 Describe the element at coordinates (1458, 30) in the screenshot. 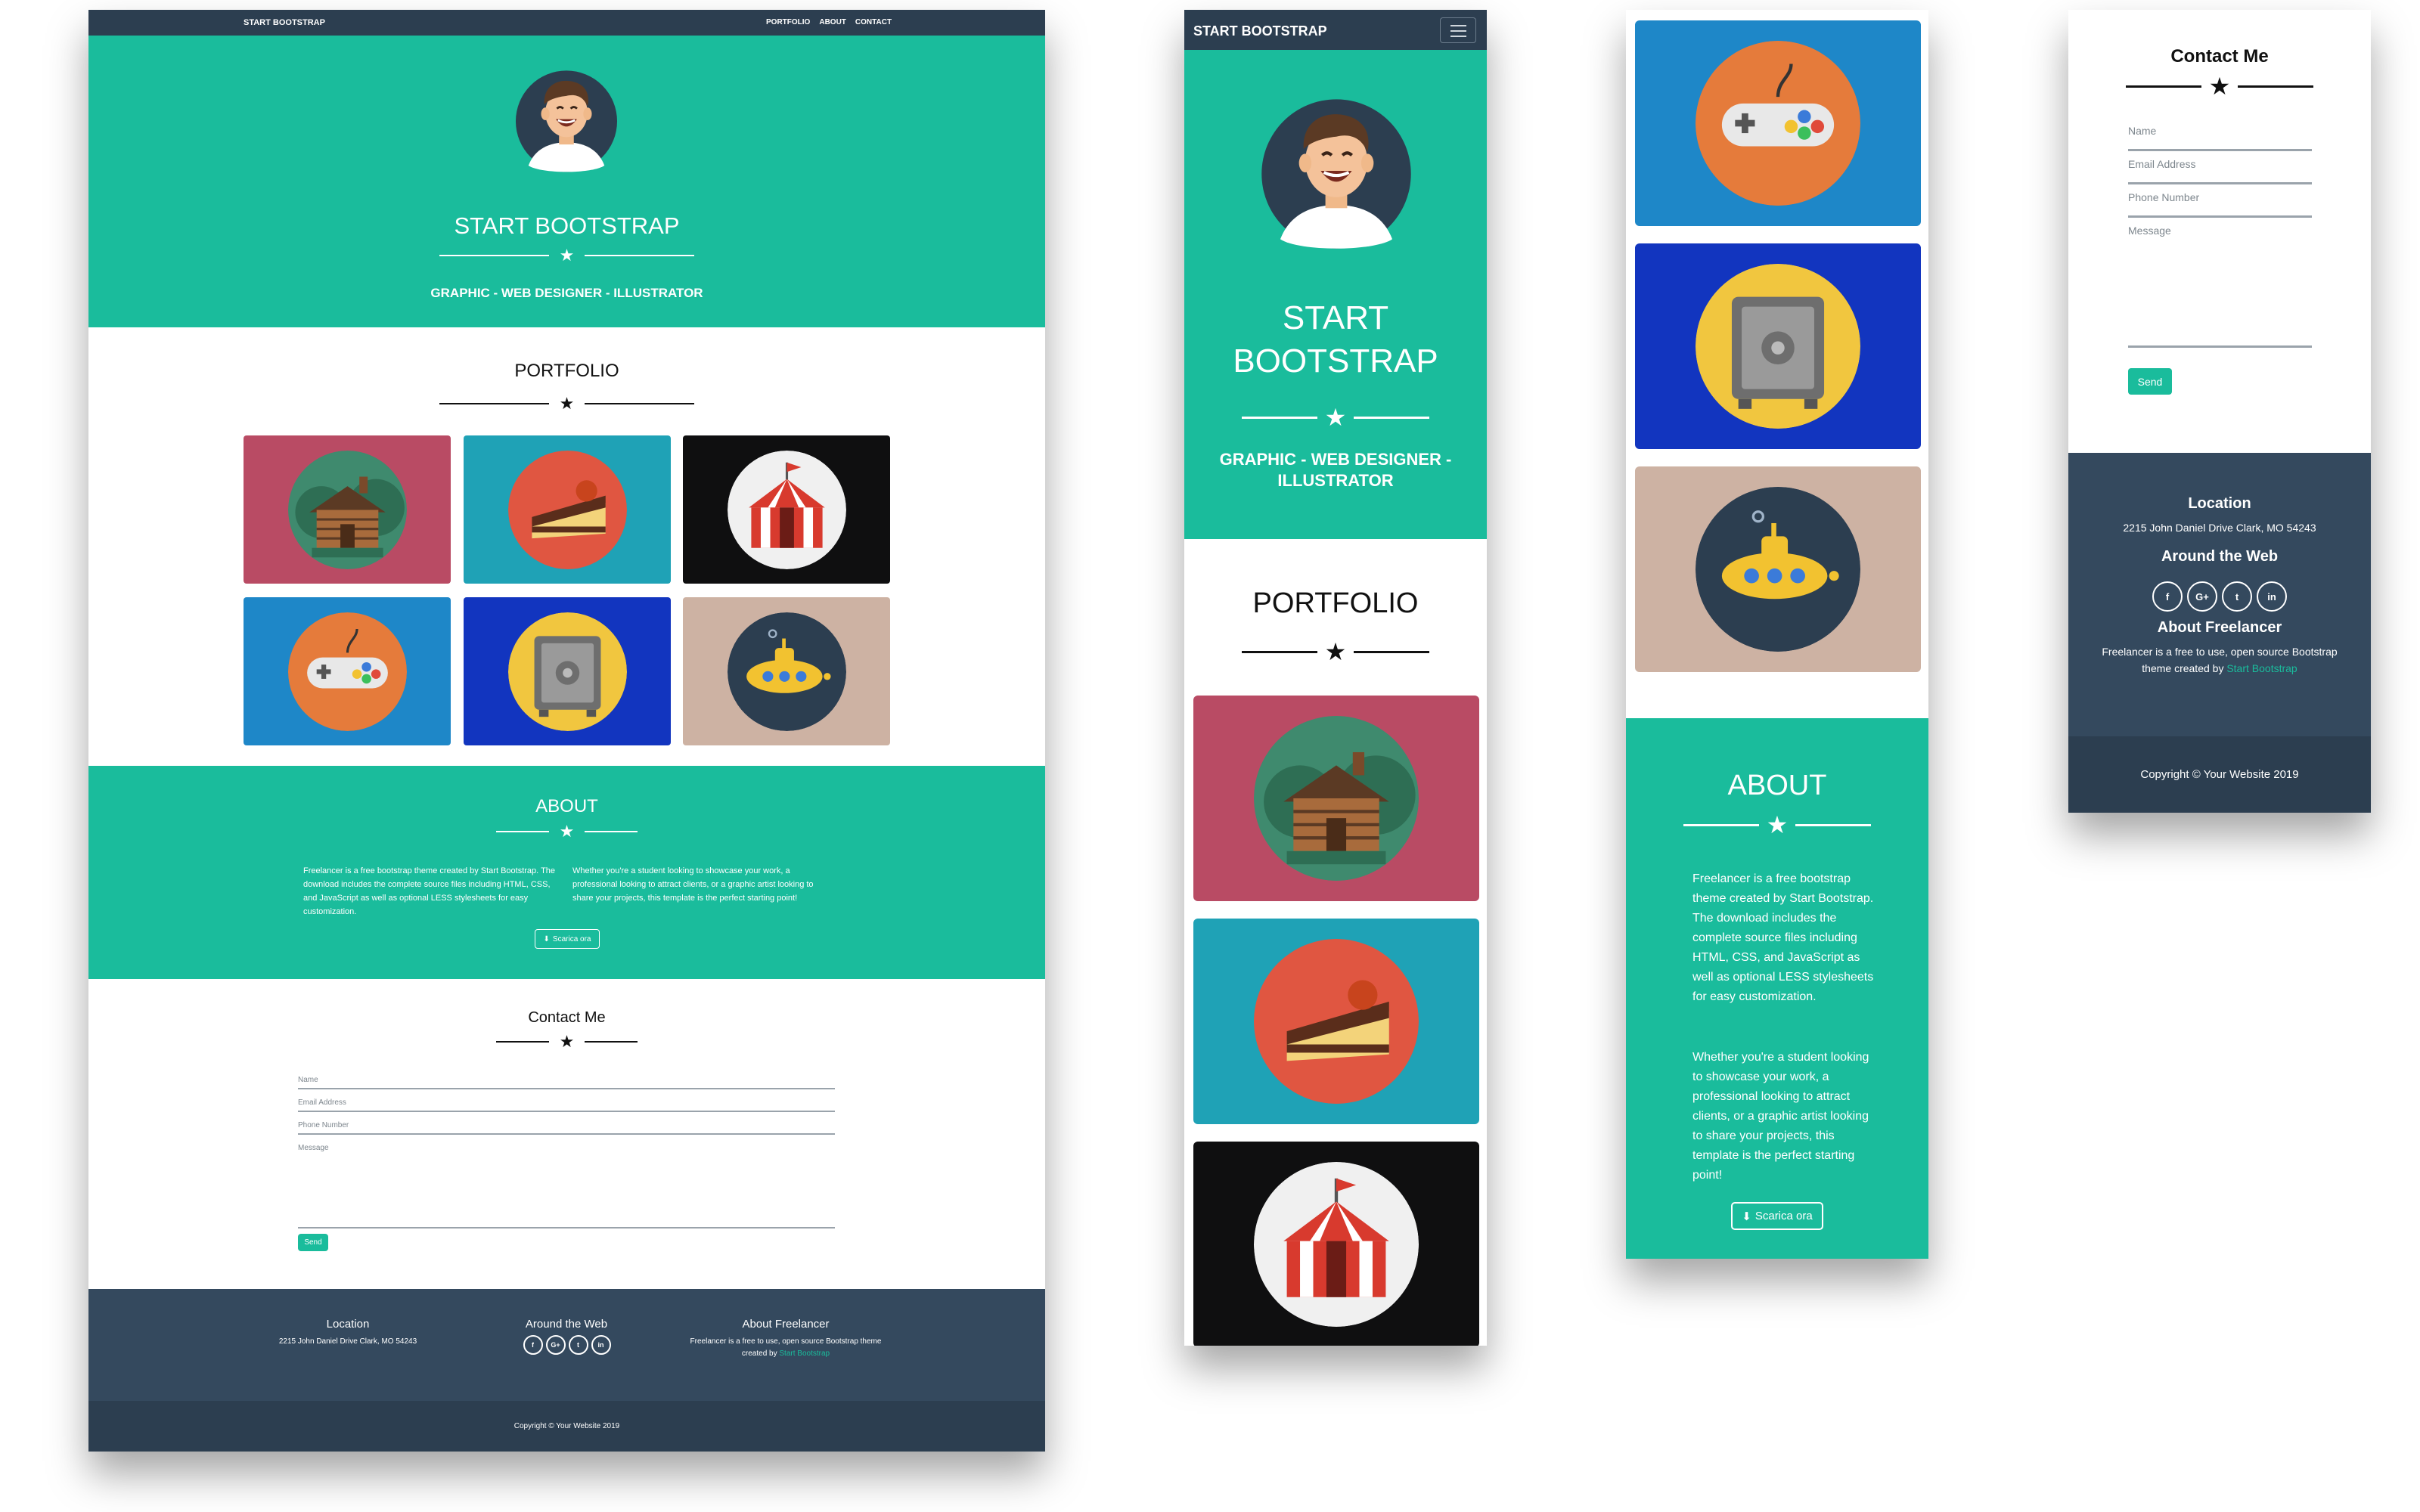

I see `hamburger-icon` at that location.